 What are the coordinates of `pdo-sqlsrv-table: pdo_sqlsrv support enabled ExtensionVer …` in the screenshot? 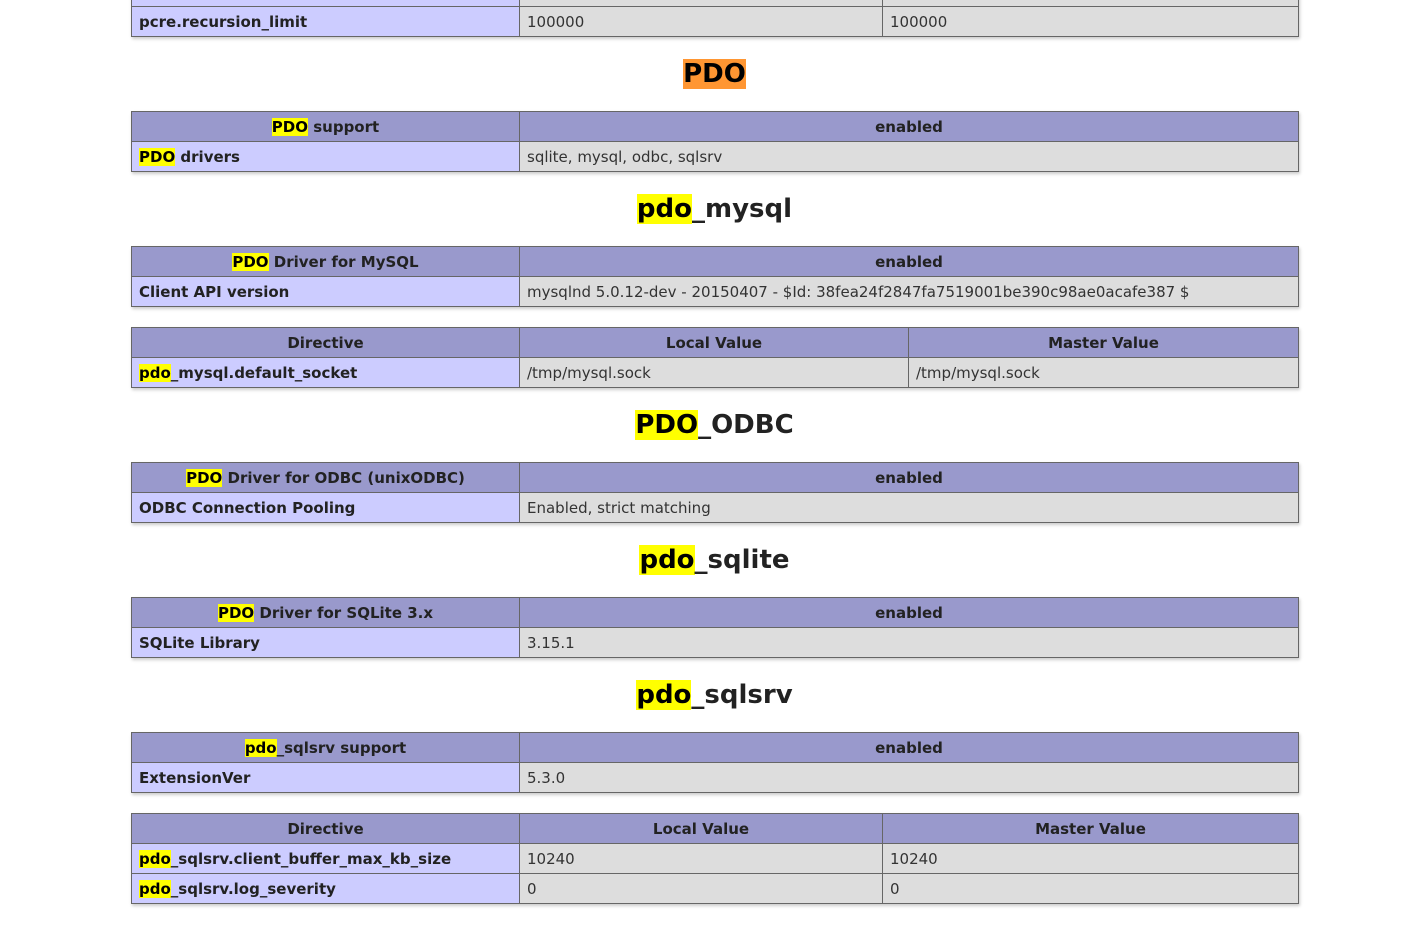 It's located at (715, 762).